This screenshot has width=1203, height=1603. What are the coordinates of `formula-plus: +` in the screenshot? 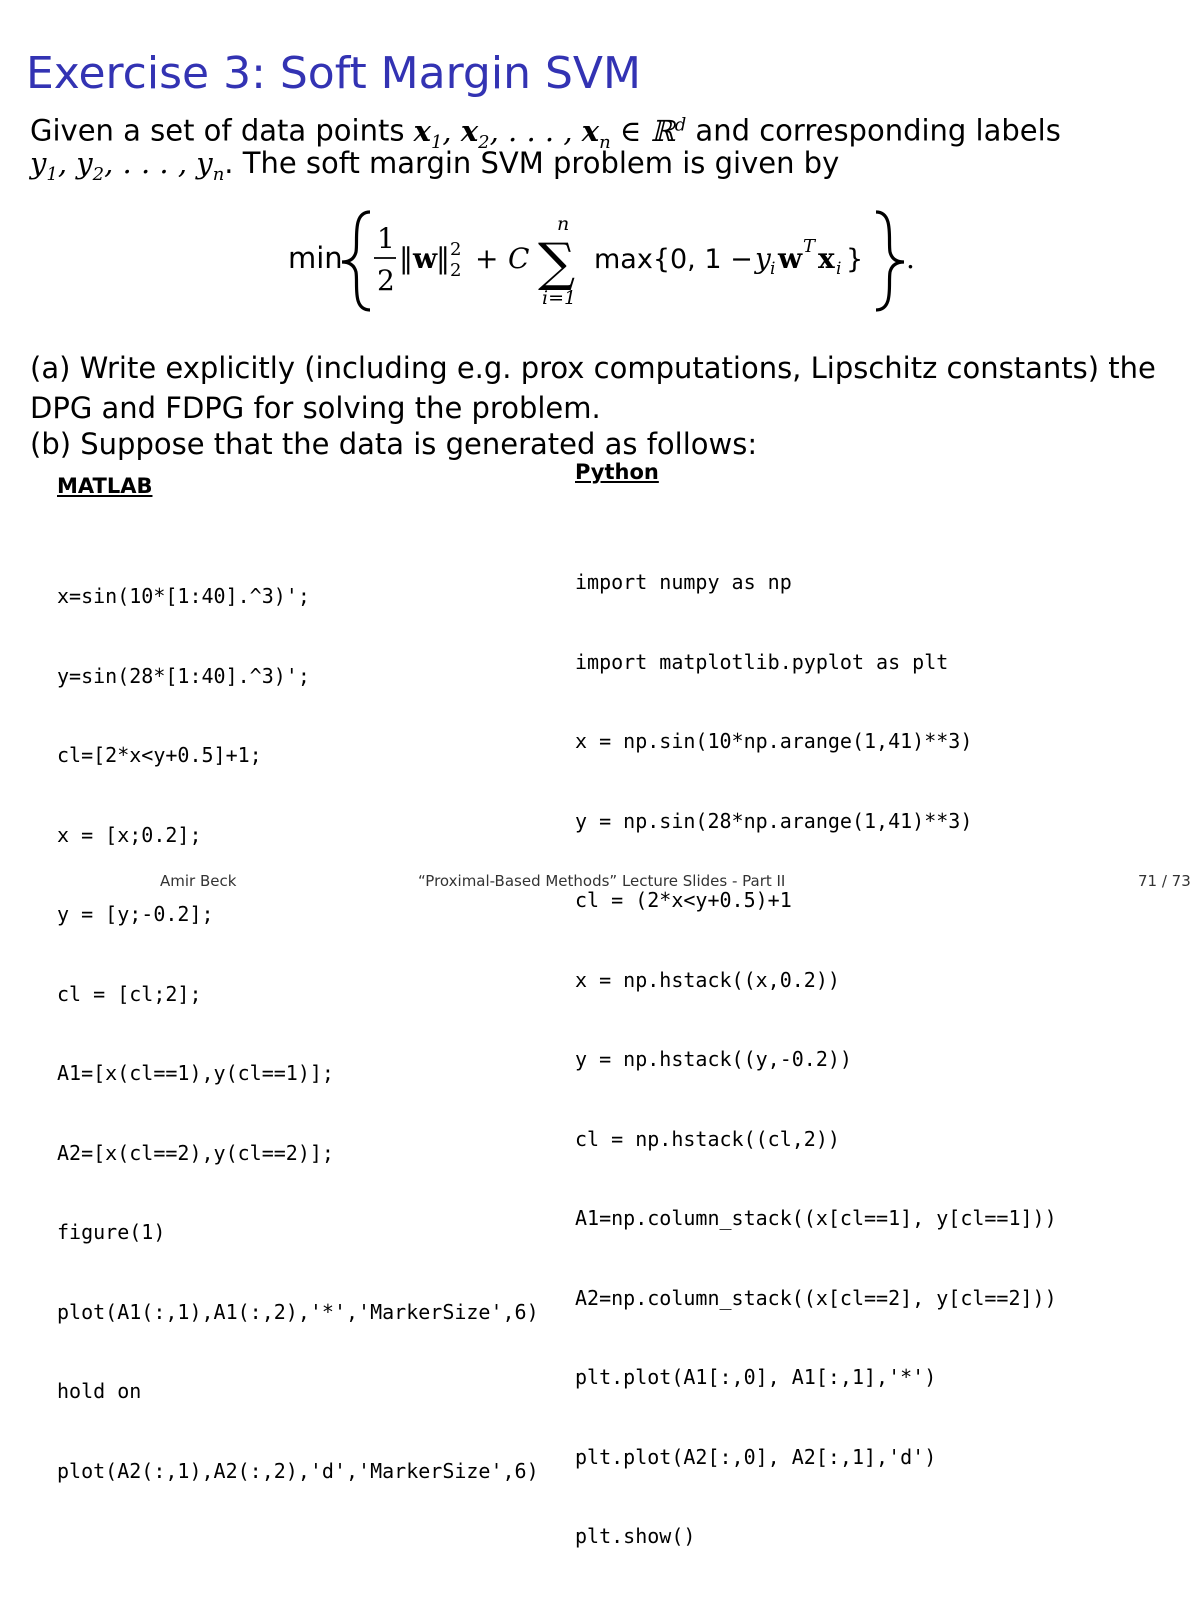 It's located at (486, 258).